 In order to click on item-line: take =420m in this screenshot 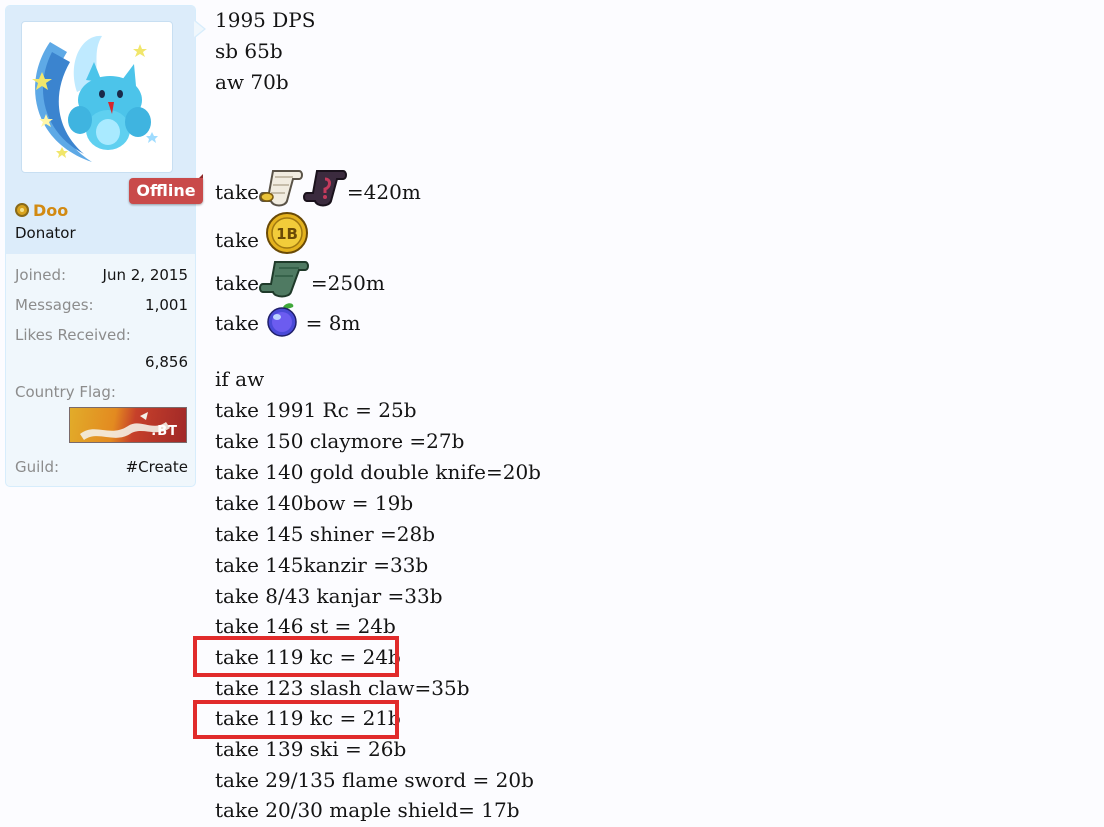, I will do `click(318, 187)`.